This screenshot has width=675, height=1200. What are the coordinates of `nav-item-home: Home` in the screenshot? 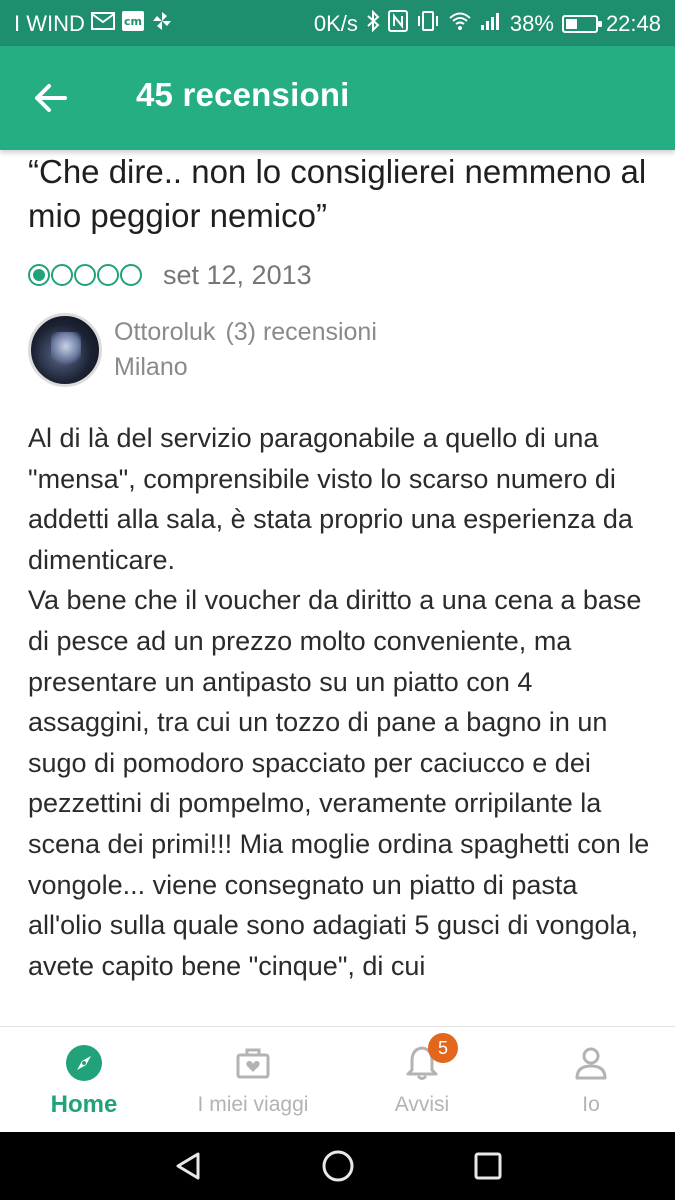 It's located at (84, 1080).